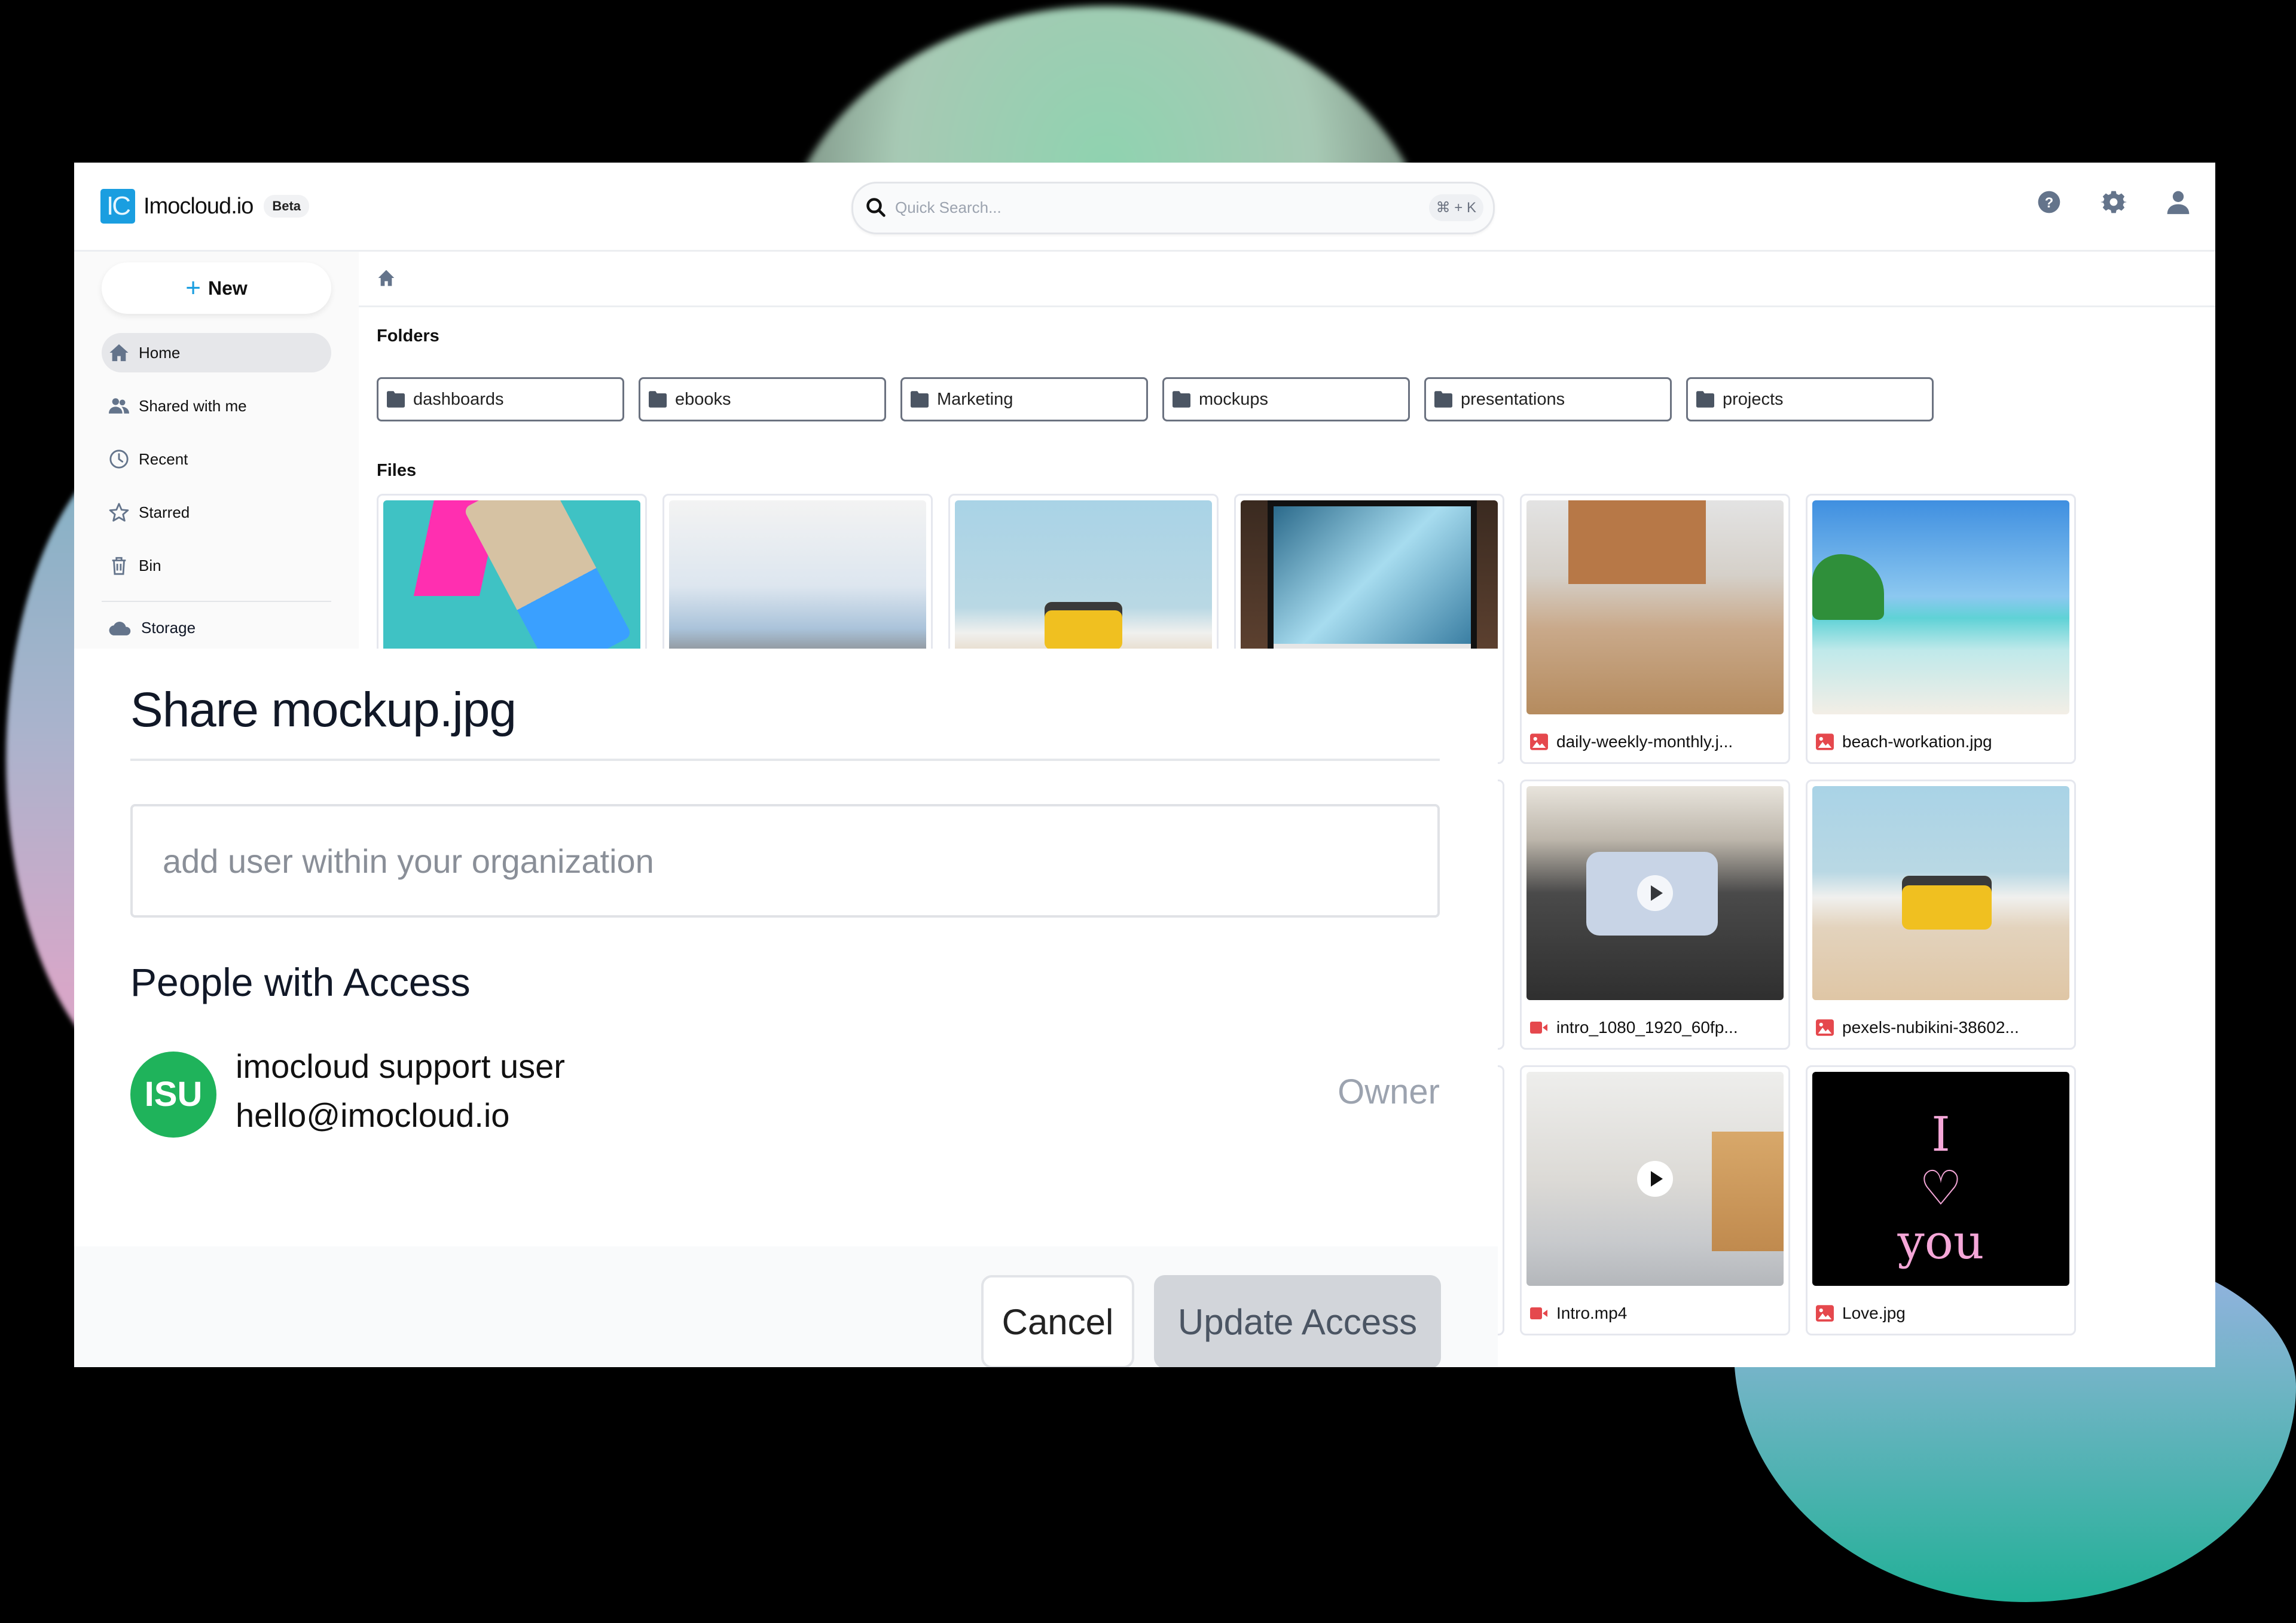 Image resolution: width=2296 pixels, height=1623 pixels. I want to click on folder-item: ebooks, so click(762, 399).